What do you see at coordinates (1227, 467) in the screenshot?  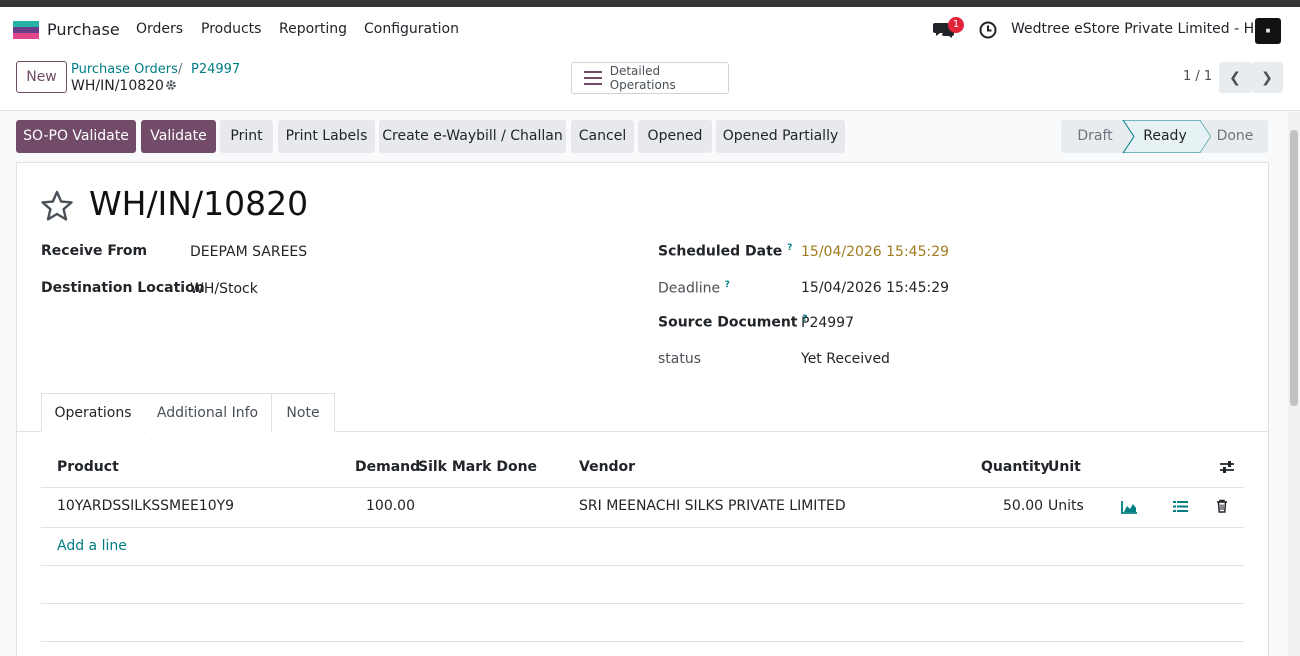 I see `optional-columns-icon` at bounding box center [1227, 467].